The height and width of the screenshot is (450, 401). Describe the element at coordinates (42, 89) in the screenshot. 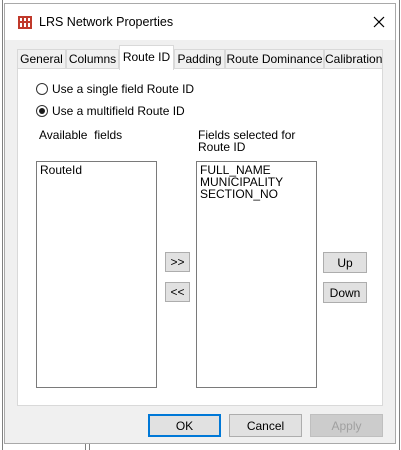

I see `single-field-radio` at that location.